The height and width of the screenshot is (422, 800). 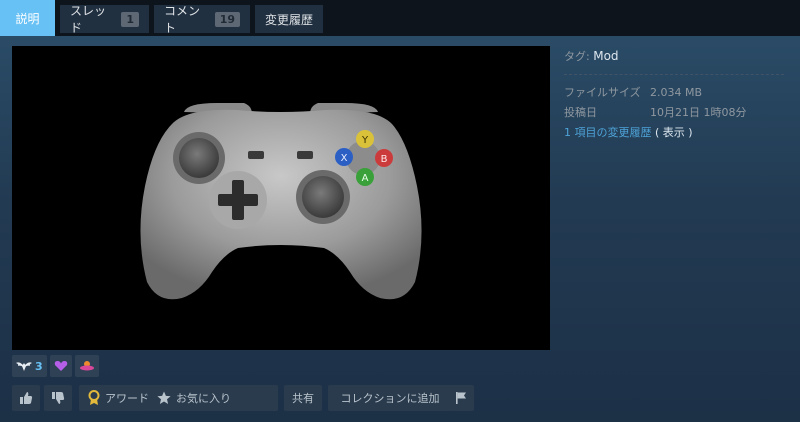 What do you see at coordinates (127, 398) in the screenshot?
I see `award-button-label: アワード` at bounding box center [127, 398].